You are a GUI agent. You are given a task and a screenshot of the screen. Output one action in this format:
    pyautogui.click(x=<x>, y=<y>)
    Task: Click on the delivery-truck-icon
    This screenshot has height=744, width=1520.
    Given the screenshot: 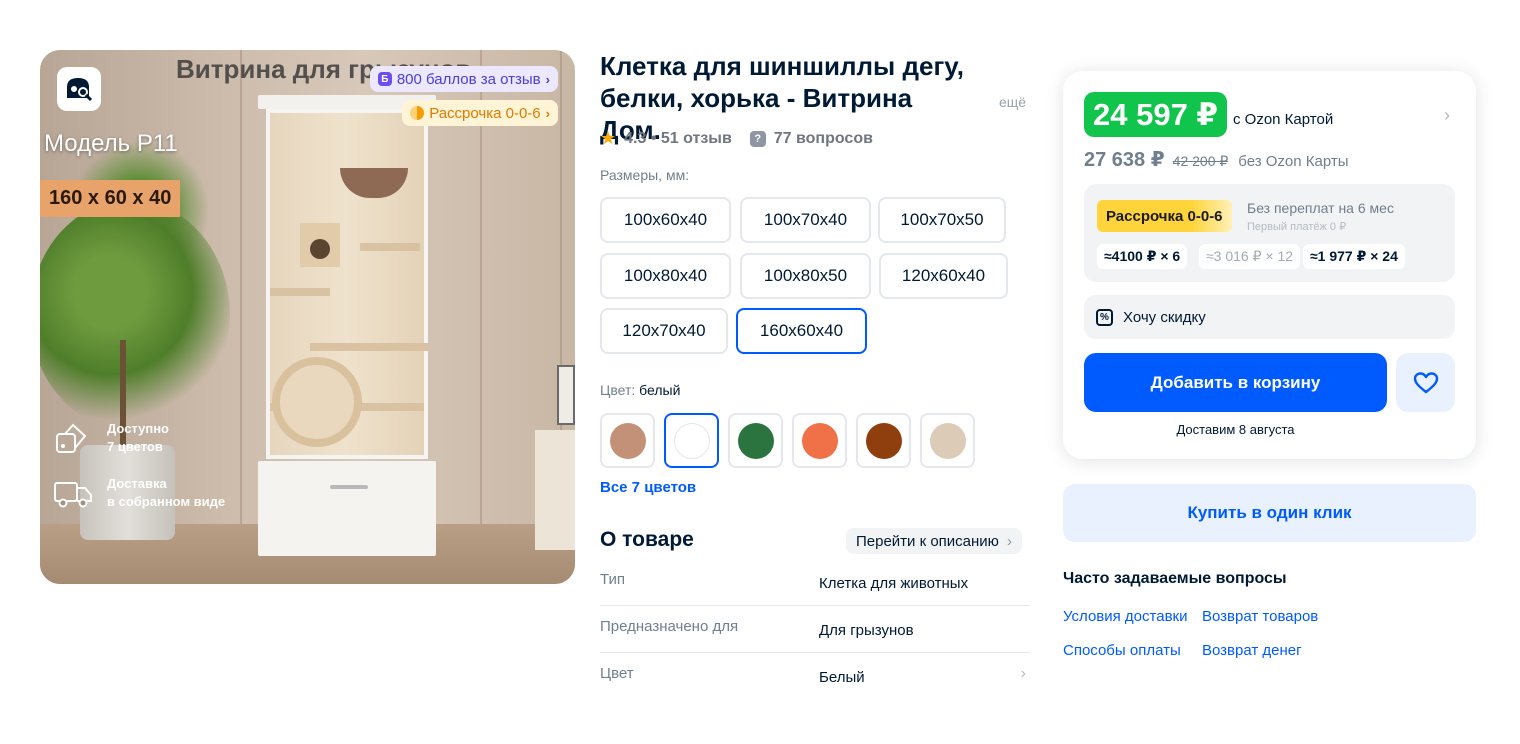 What is the action you would take?
    pyautogui.click(x=73, y=495)
    